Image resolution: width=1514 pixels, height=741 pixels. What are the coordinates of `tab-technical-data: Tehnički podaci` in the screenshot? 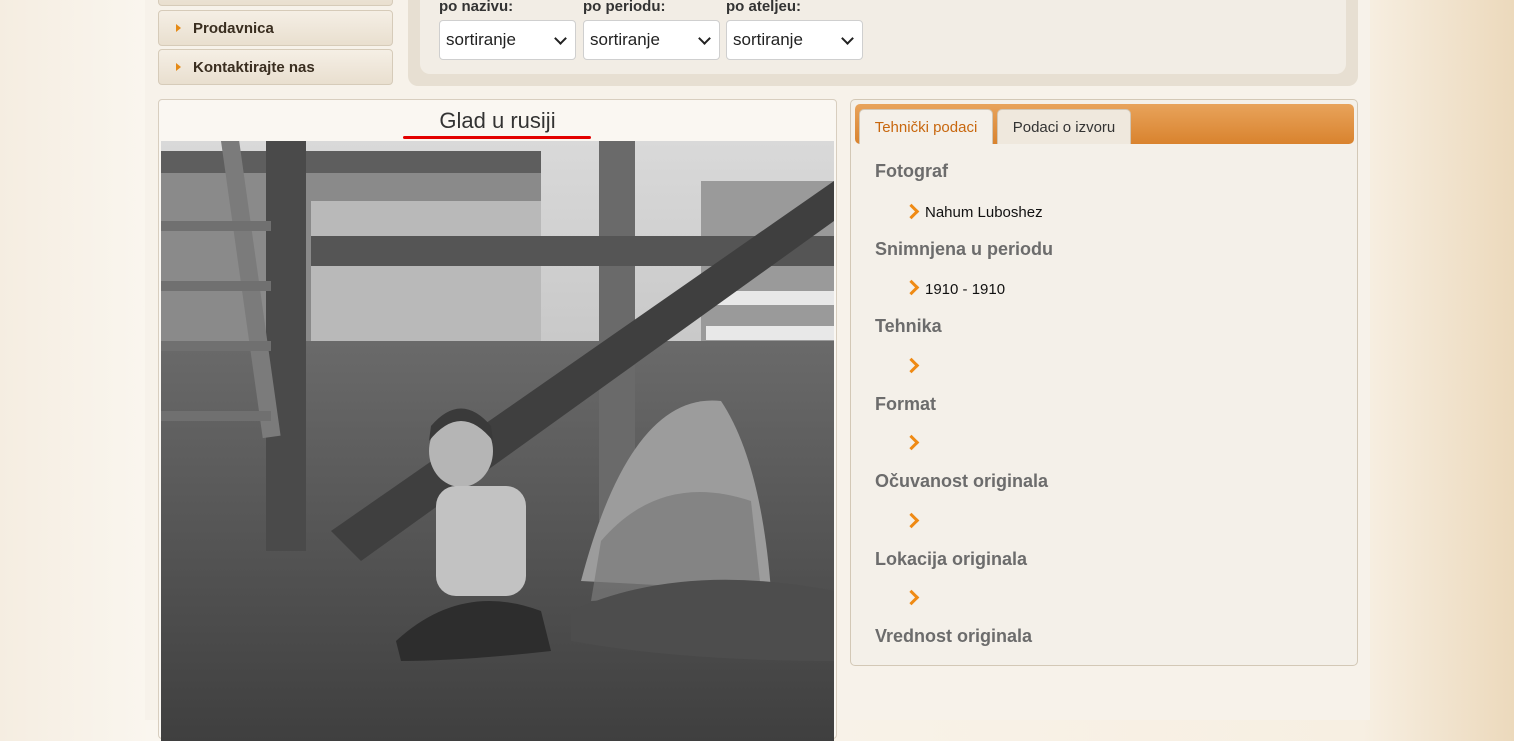 It's located at (926, 126).